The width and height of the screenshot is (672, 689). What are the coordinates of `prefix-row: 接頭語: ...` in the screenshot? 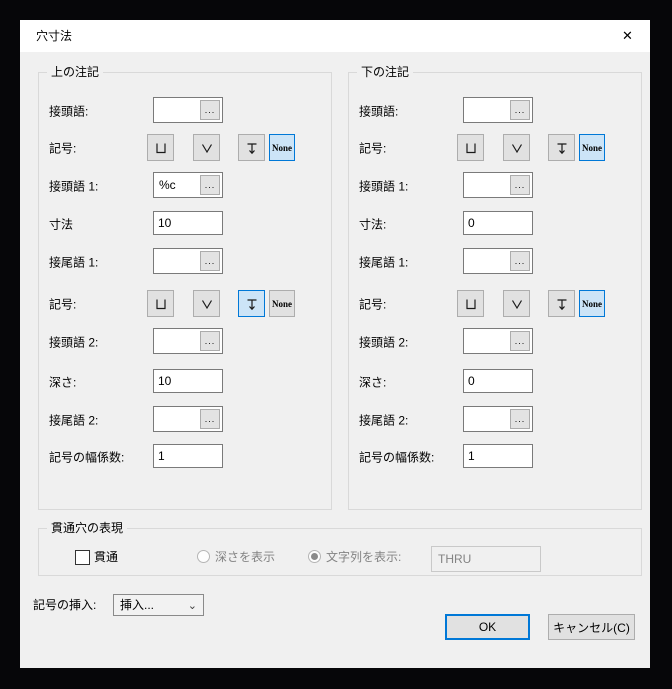 It's located at (185, 110).